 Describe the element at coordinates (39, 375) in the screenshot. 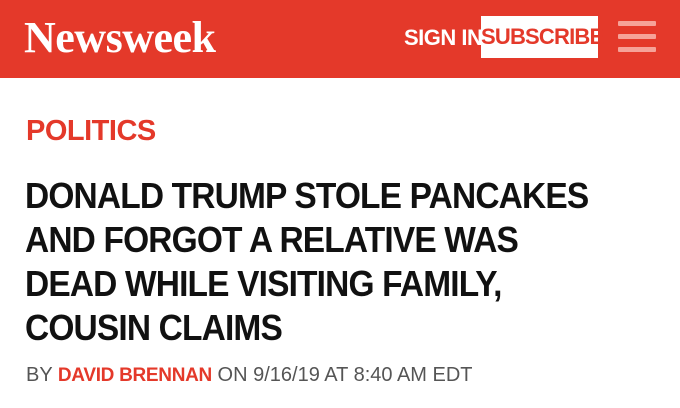

I see `byline-by: BY` at that location.